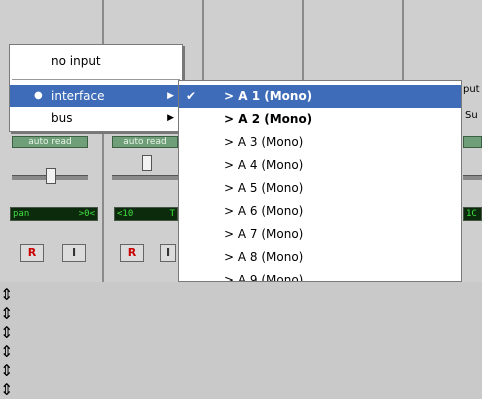  What do you see at coordinates (264, 188) in the screenshot?
I see `submenu-item-label: > A 5 (Mono)` at bounding box center [264, 188].